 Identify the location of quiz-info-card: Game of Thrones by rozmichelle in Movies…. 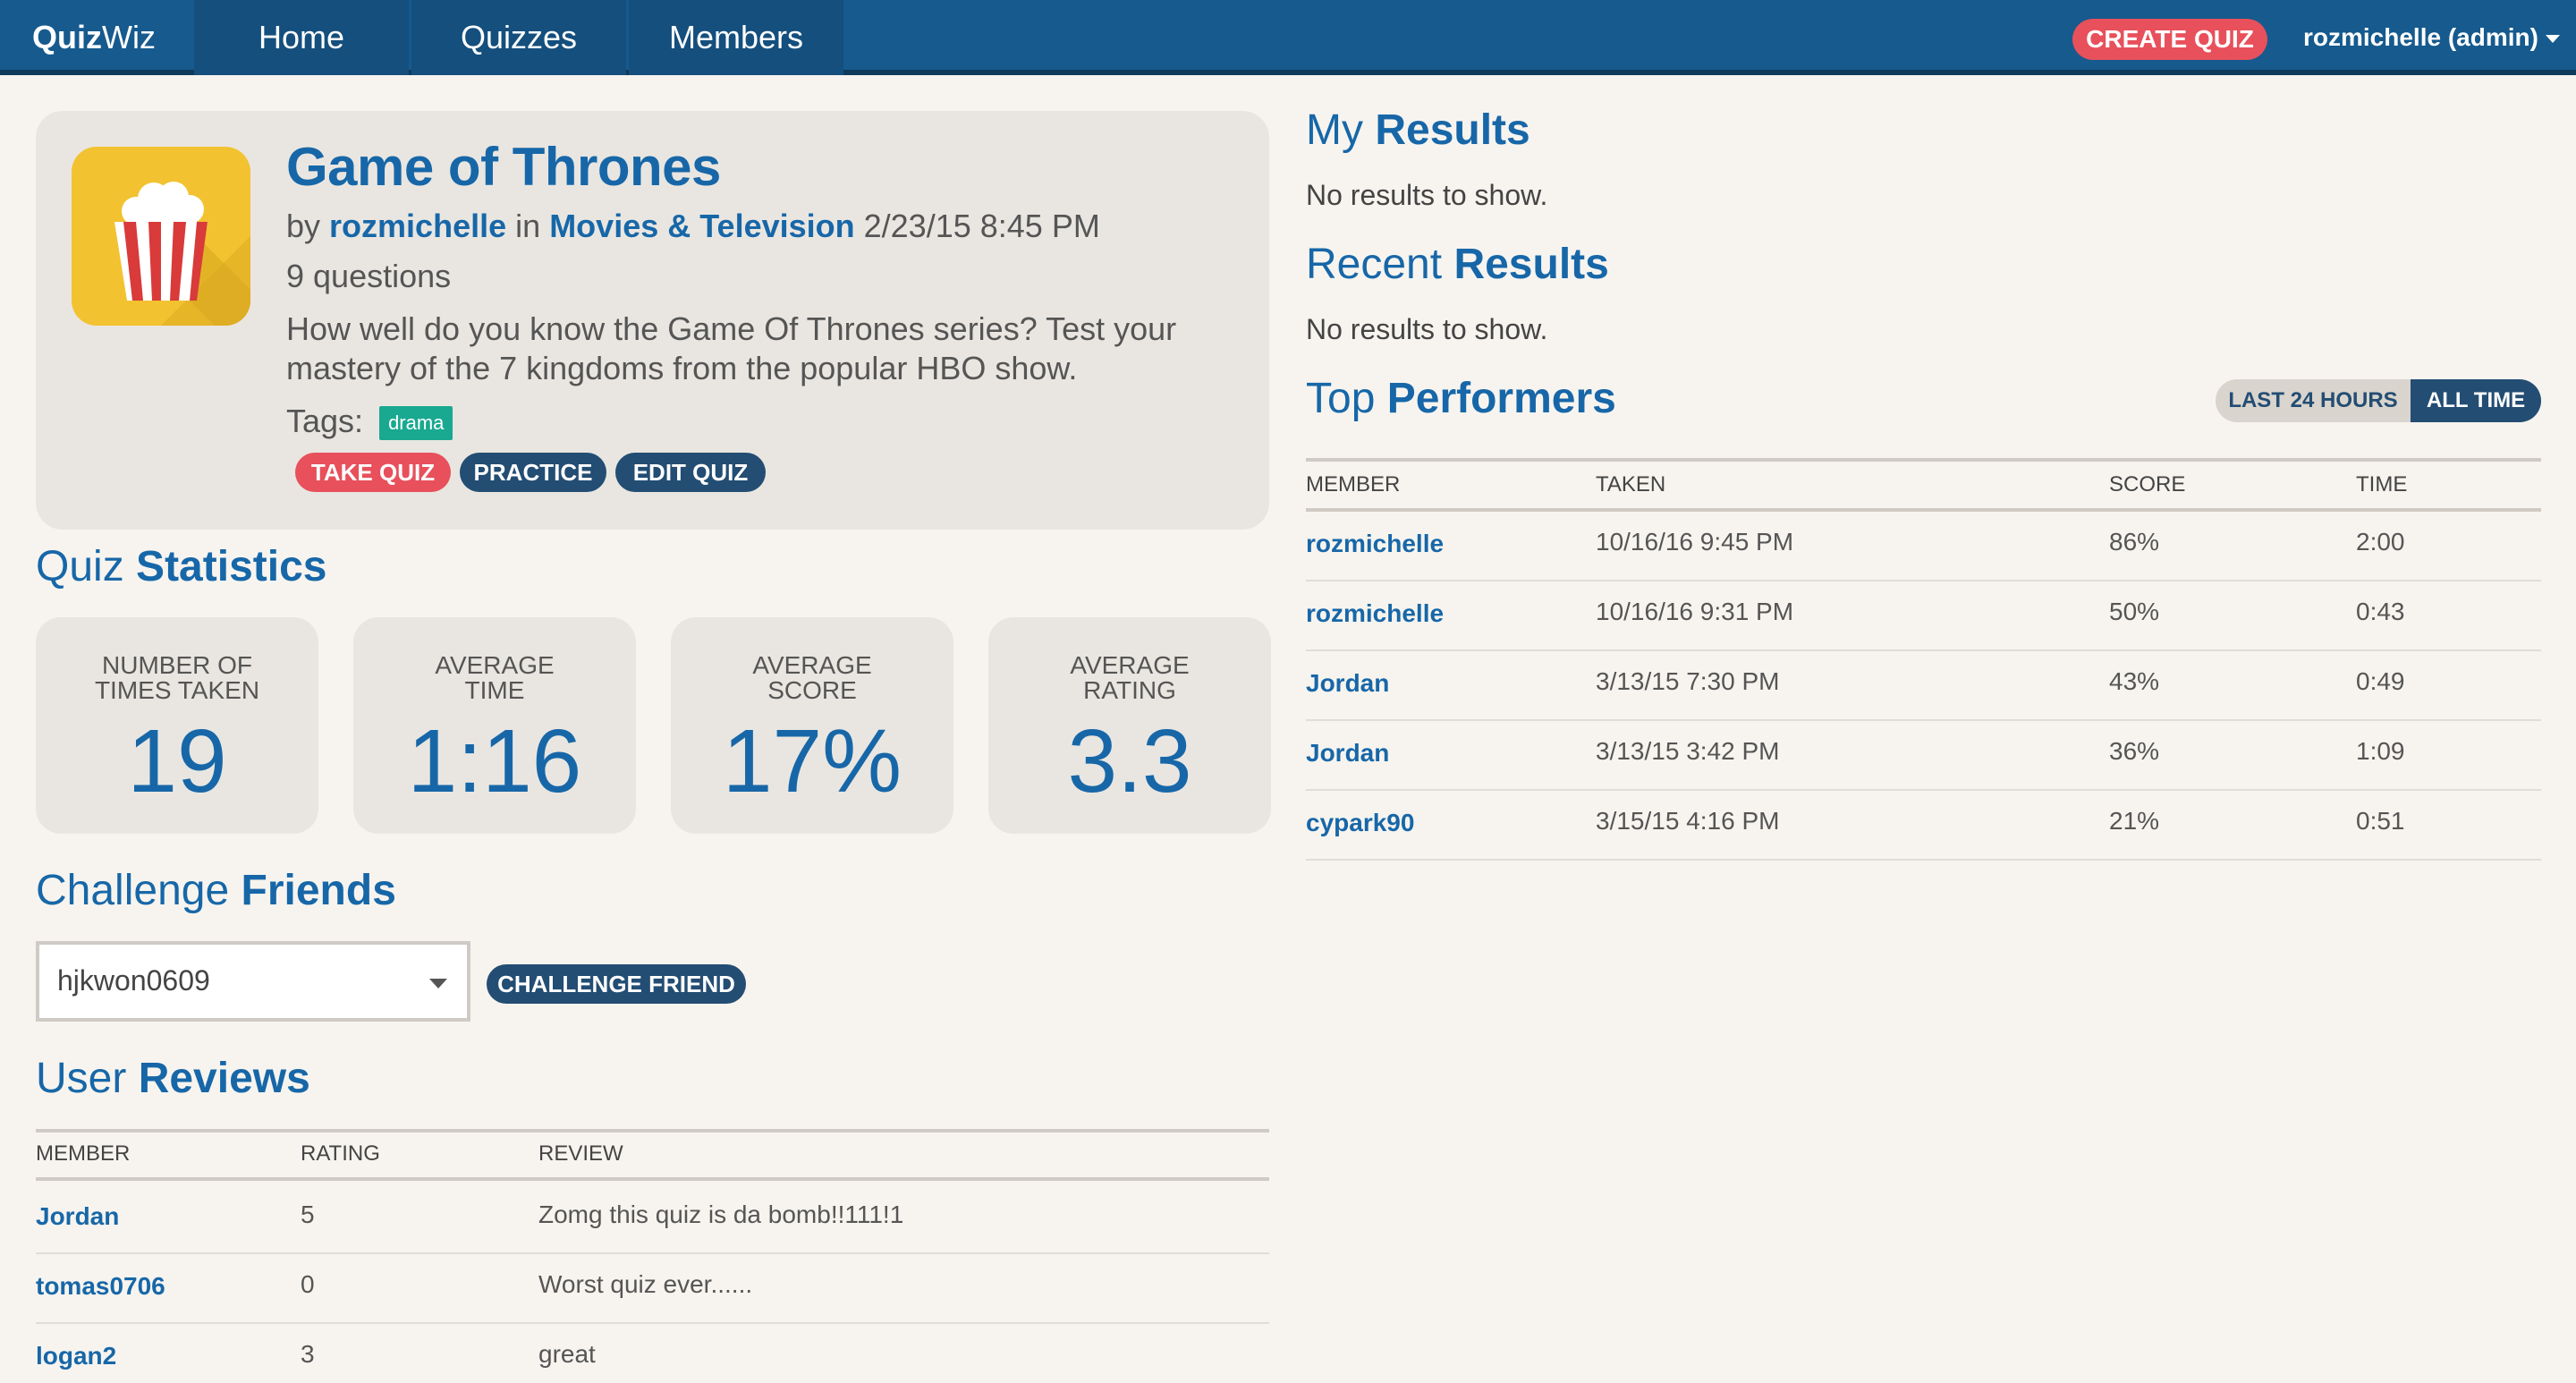
(652, 321).